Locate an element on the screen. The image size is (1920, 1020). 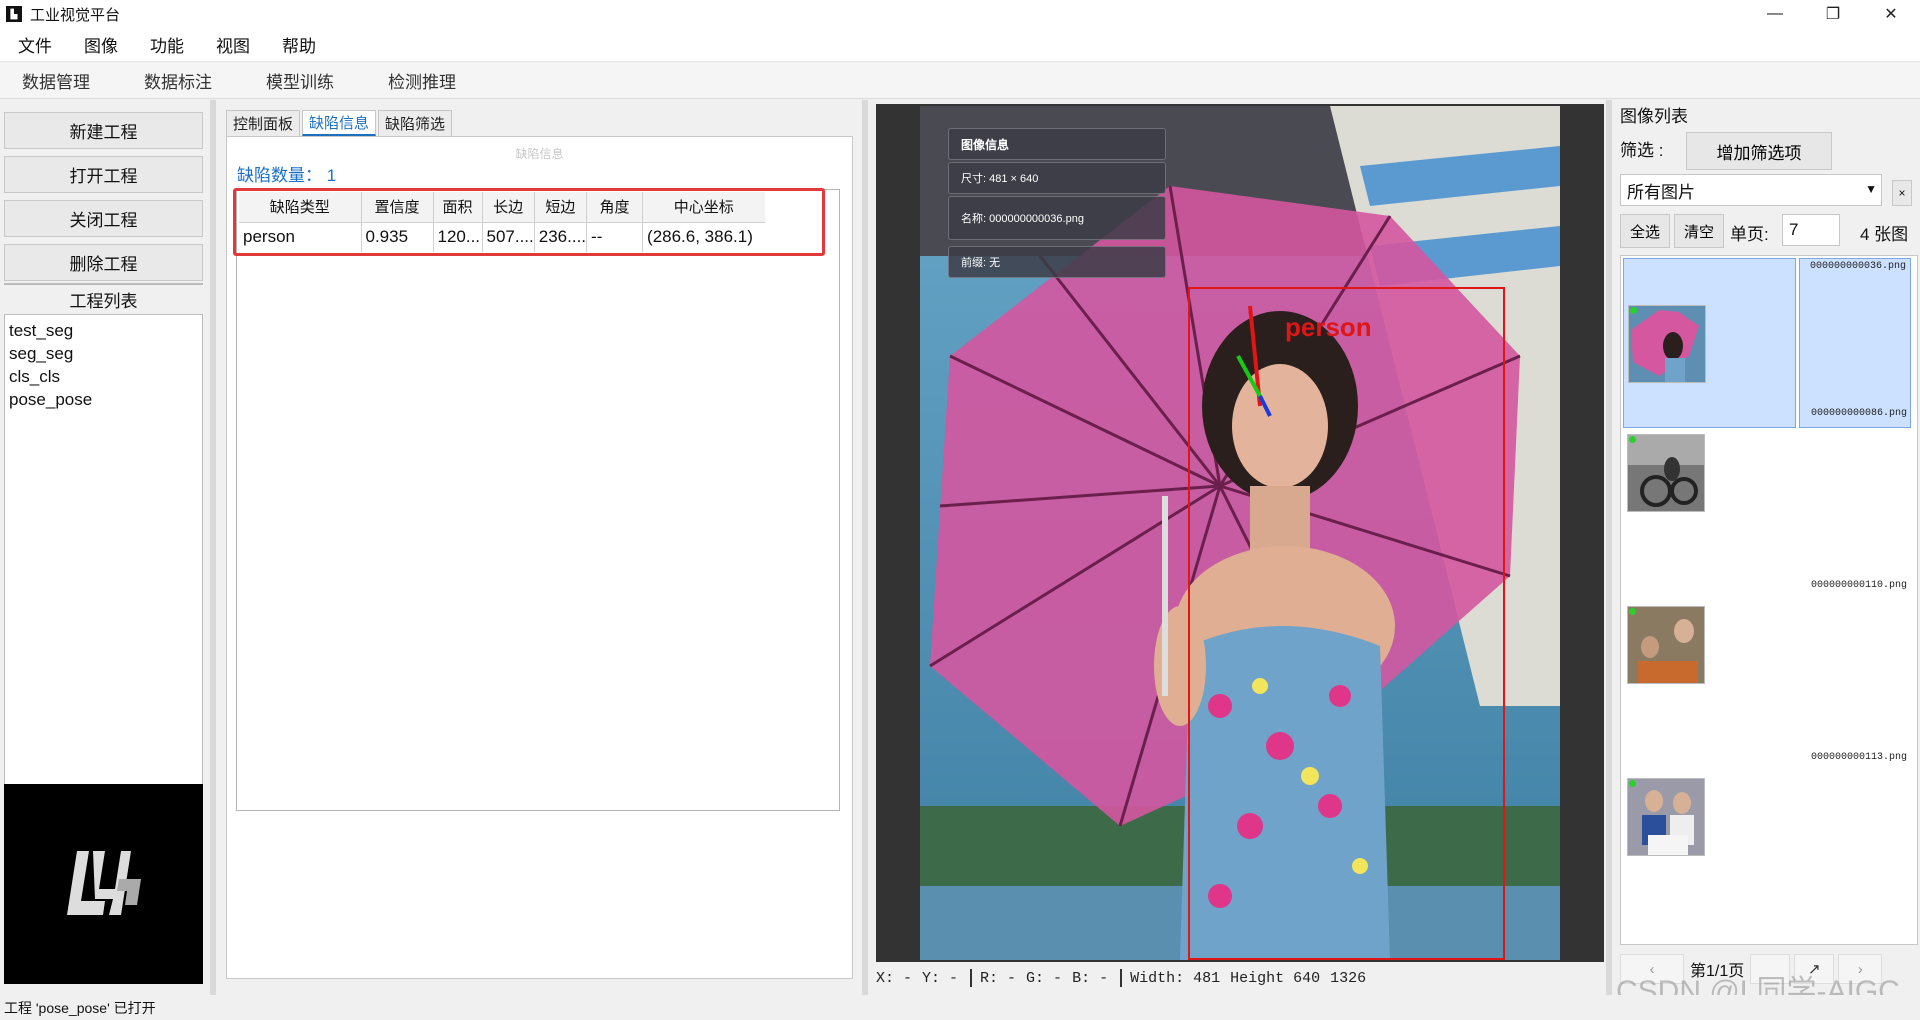
menu-view: 视图 is located at coordinates (233, 44).